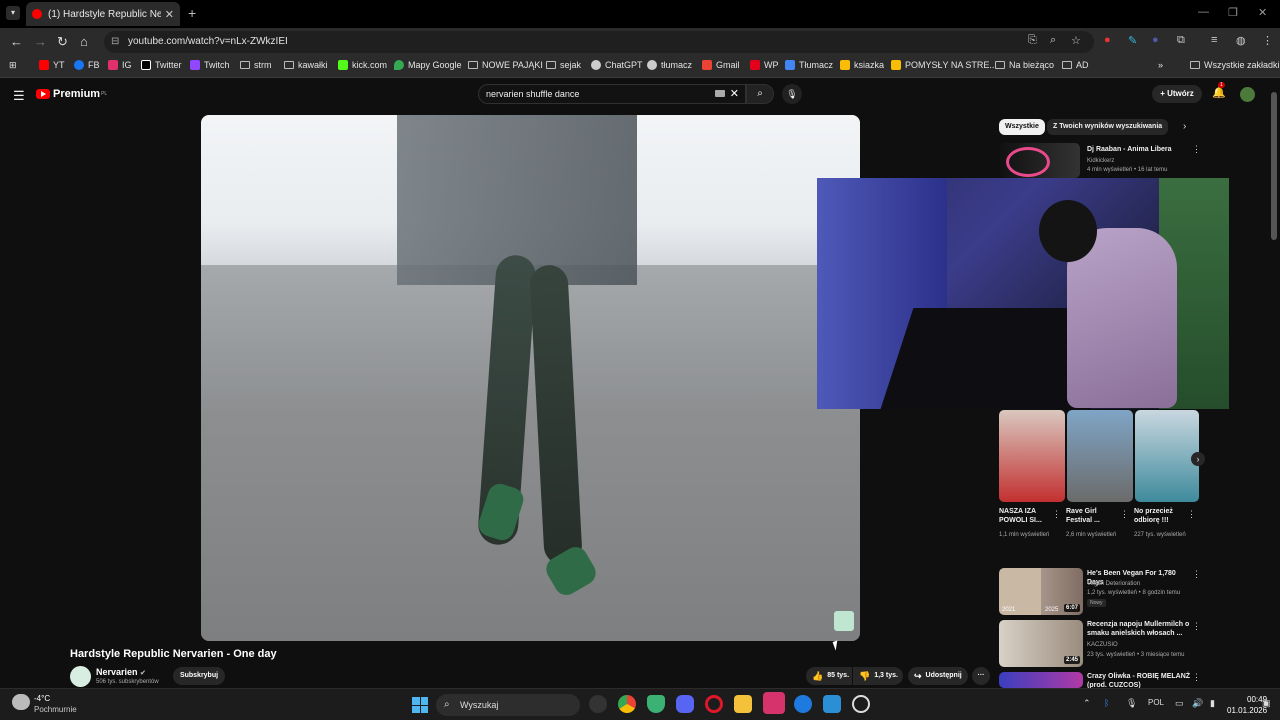  What do you see at coordinates (1274, 166) in the screenshot?
I see `page-scrollbar` at bounding box center [1274, 166].